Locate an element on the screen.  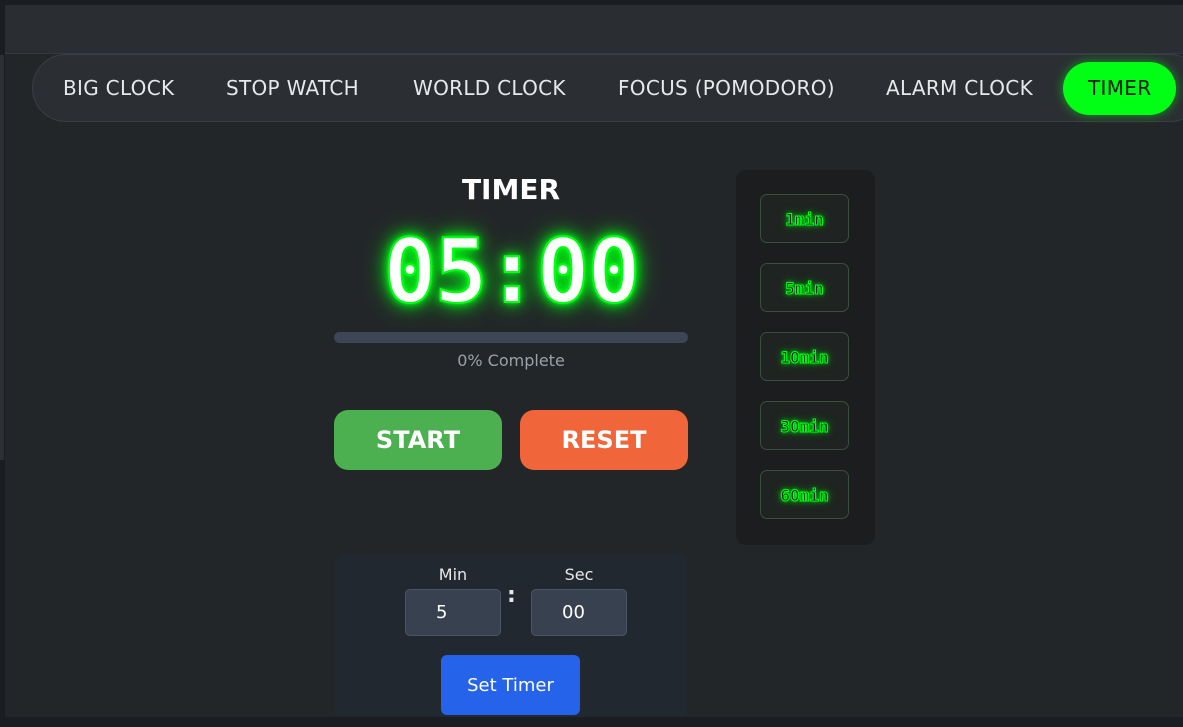
min-label: Min is located at coordinates (453, 574).